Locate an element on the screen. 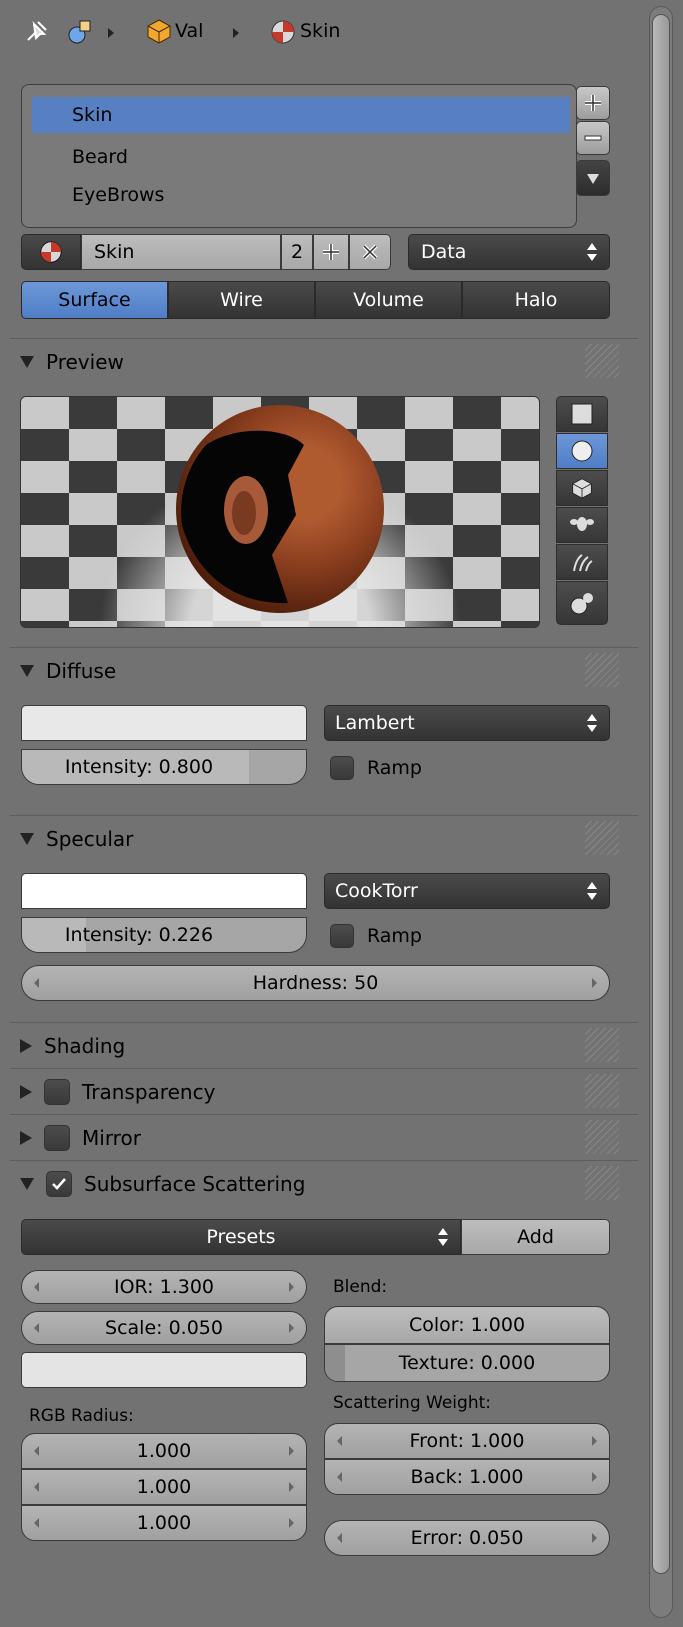 The image size is (683, 1627). slot-label: EyeBrows is located at coordinates (118, 195).